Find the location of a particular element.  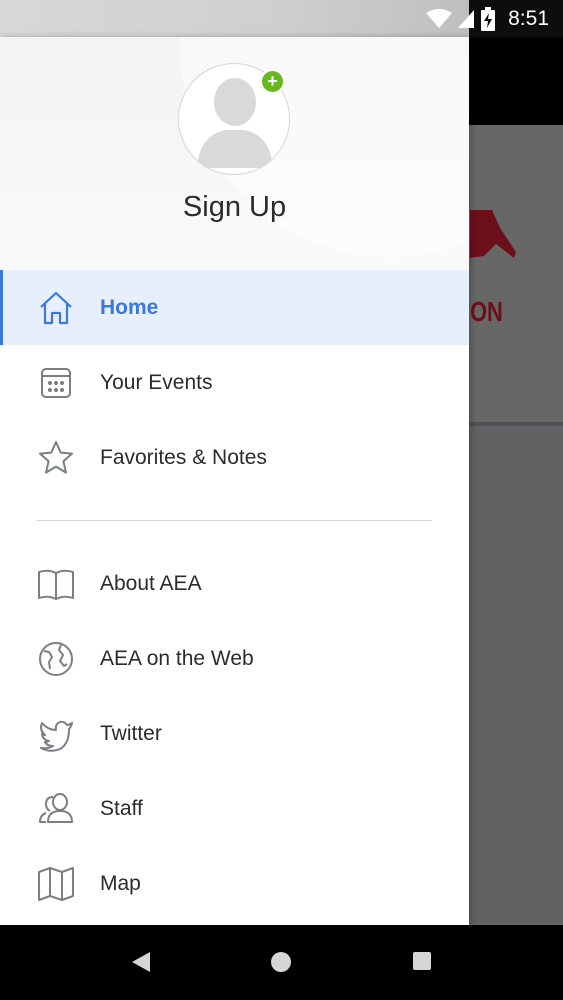

menu-item-home: Home is located at coordinates (234, 307).